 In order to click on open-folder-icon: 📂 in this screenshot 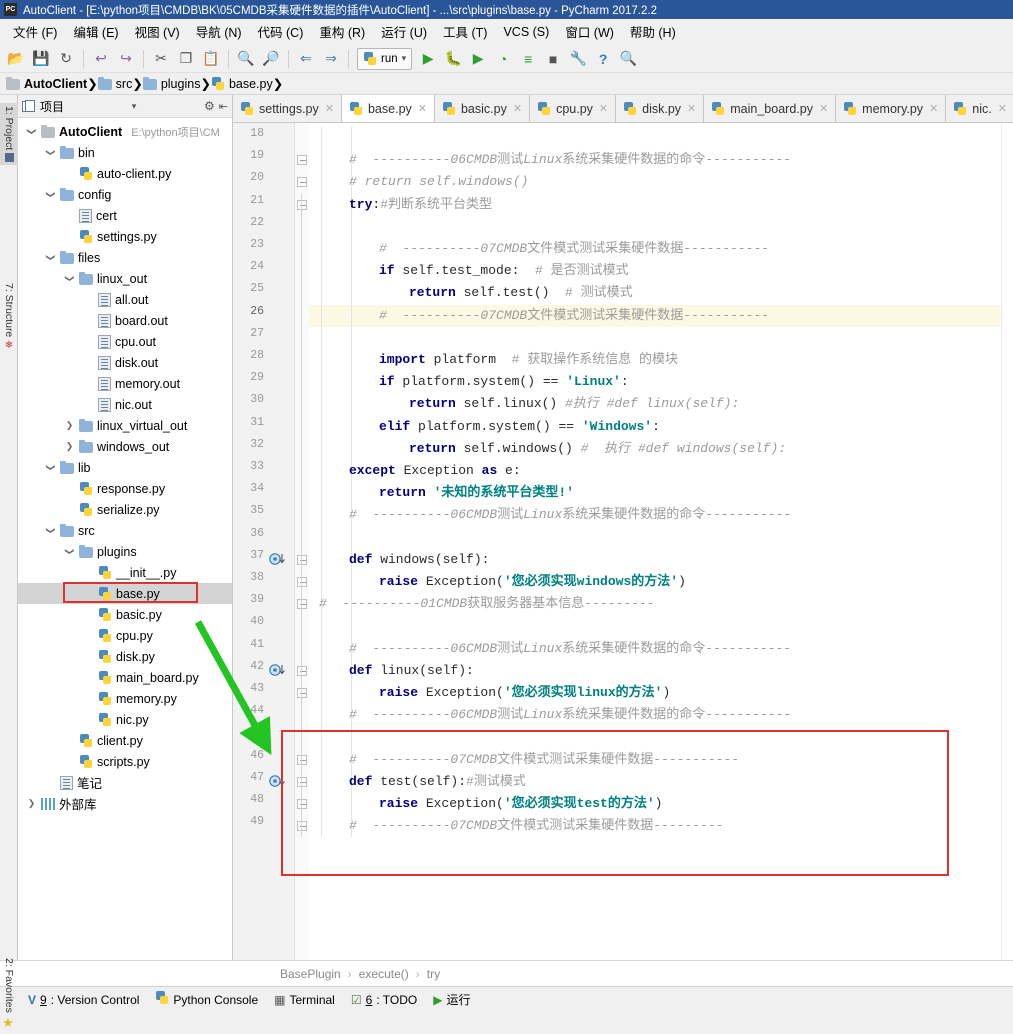, I will do `click(16, 59)`.